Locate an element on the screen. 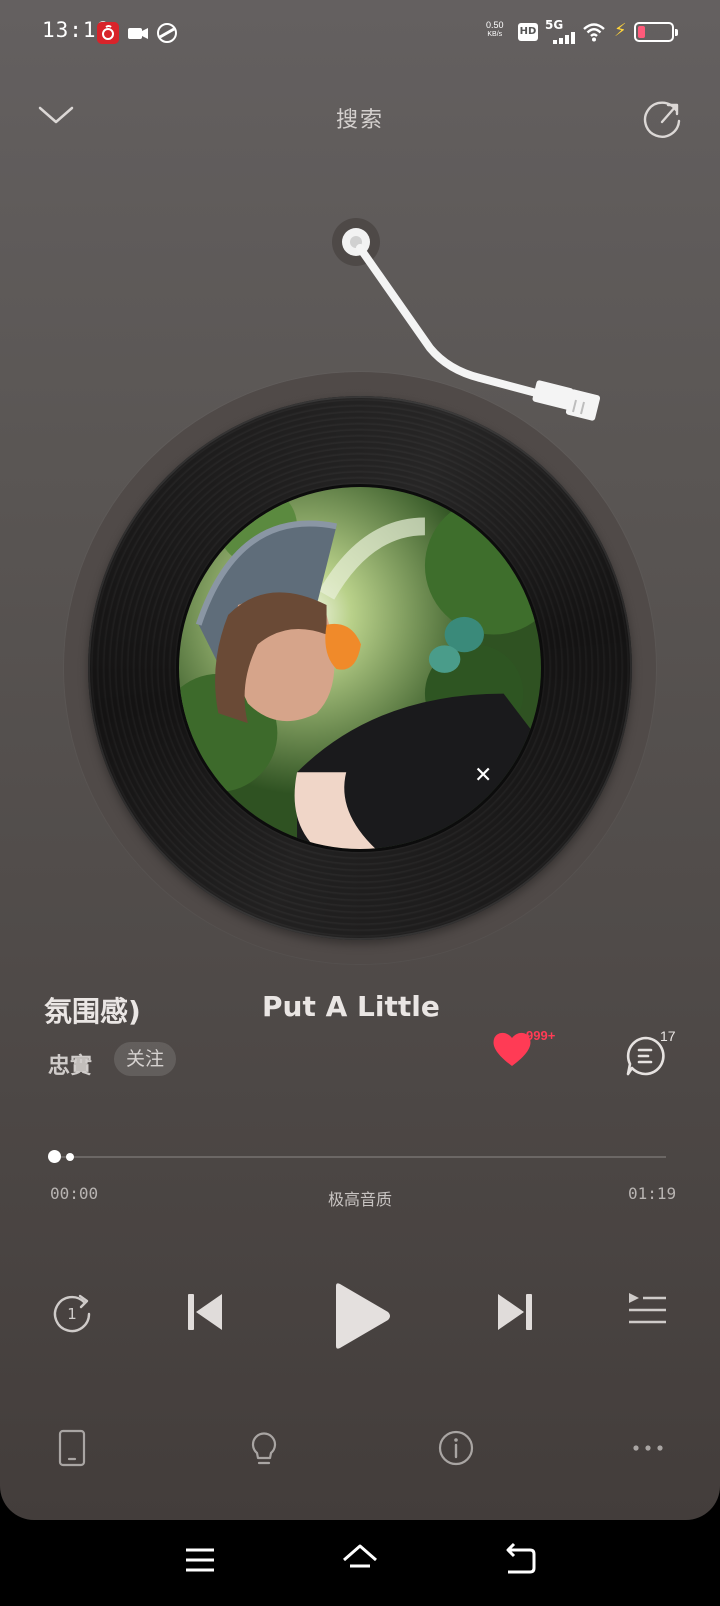  home-icon is located at coordinates (360, 1556).